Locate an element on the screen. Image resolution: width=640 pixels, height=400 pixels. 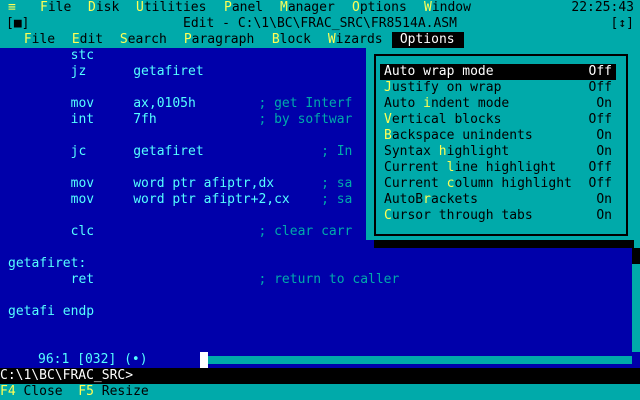
command-prompt: C:\1\BC\FRAC_SRC> is located at coordinates (320, 376).